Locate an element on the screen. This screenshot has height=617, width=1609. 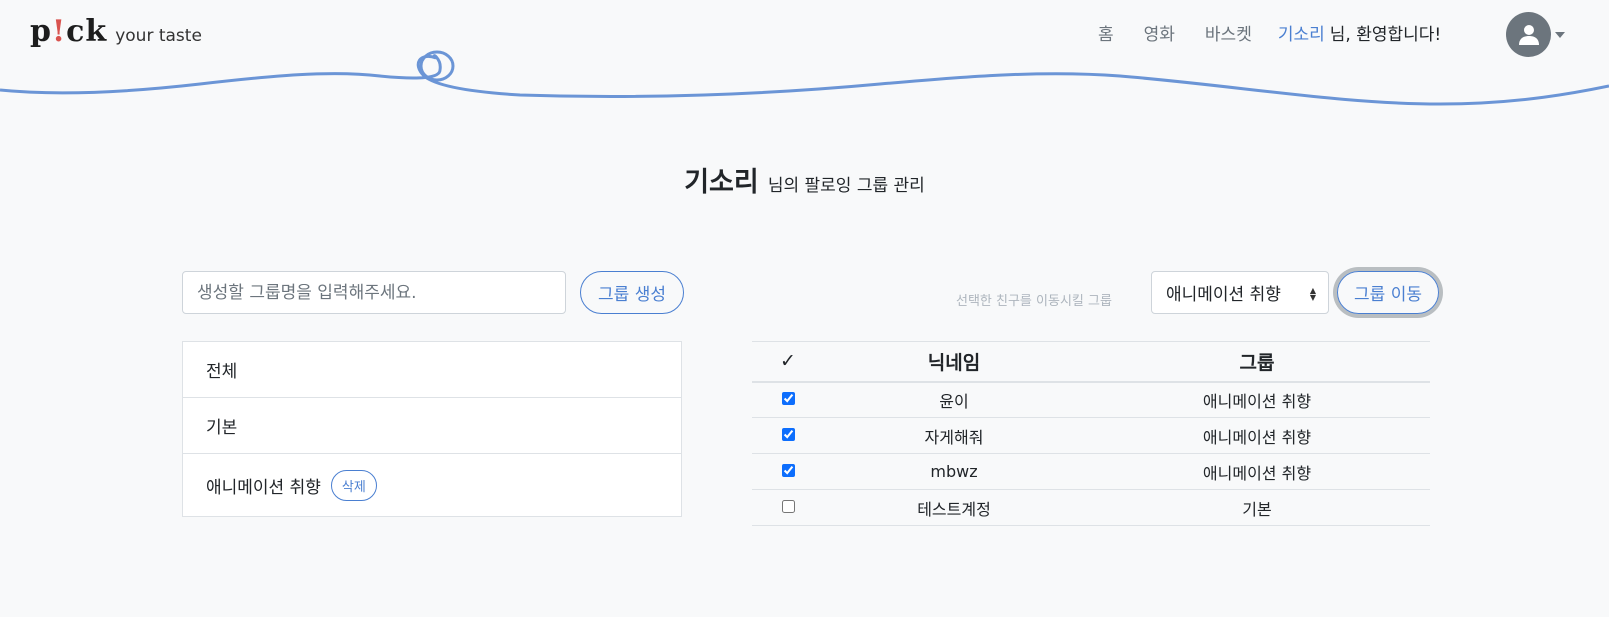
check-column-header: ✓ is located at coordinates (788, 362).